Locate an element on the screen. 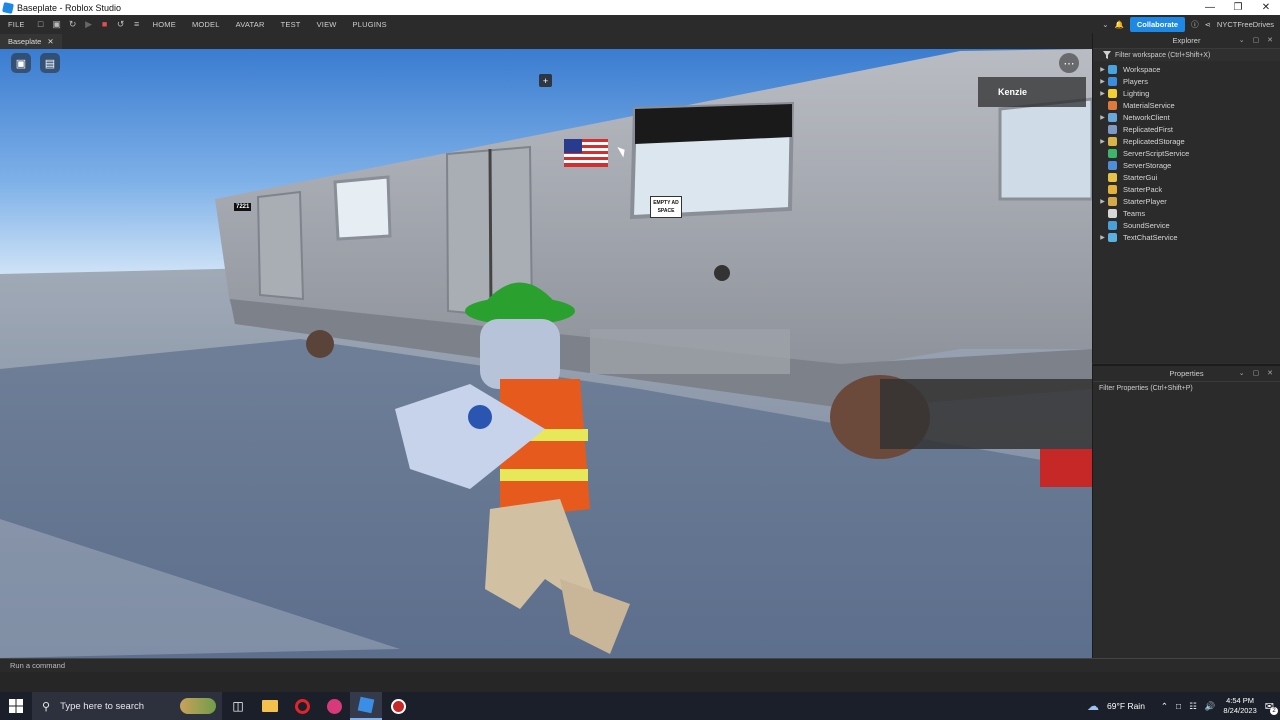  filter-icon is located at coordinates (1107, 55).